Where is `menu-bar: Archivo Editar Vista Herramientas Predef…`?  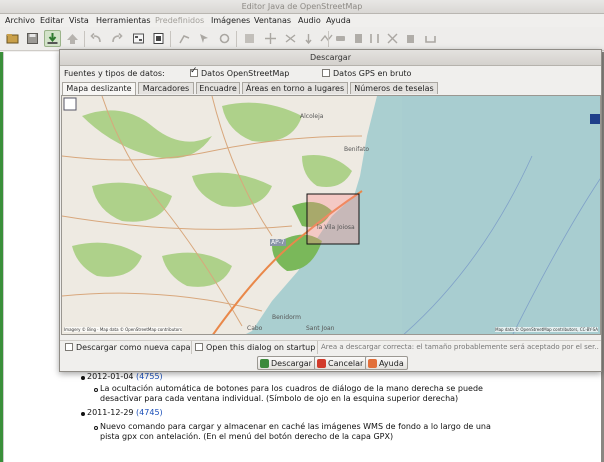 menu-bar: Archivo Editar Vista Herramientas Predef… is located at coordinates (302, 20).